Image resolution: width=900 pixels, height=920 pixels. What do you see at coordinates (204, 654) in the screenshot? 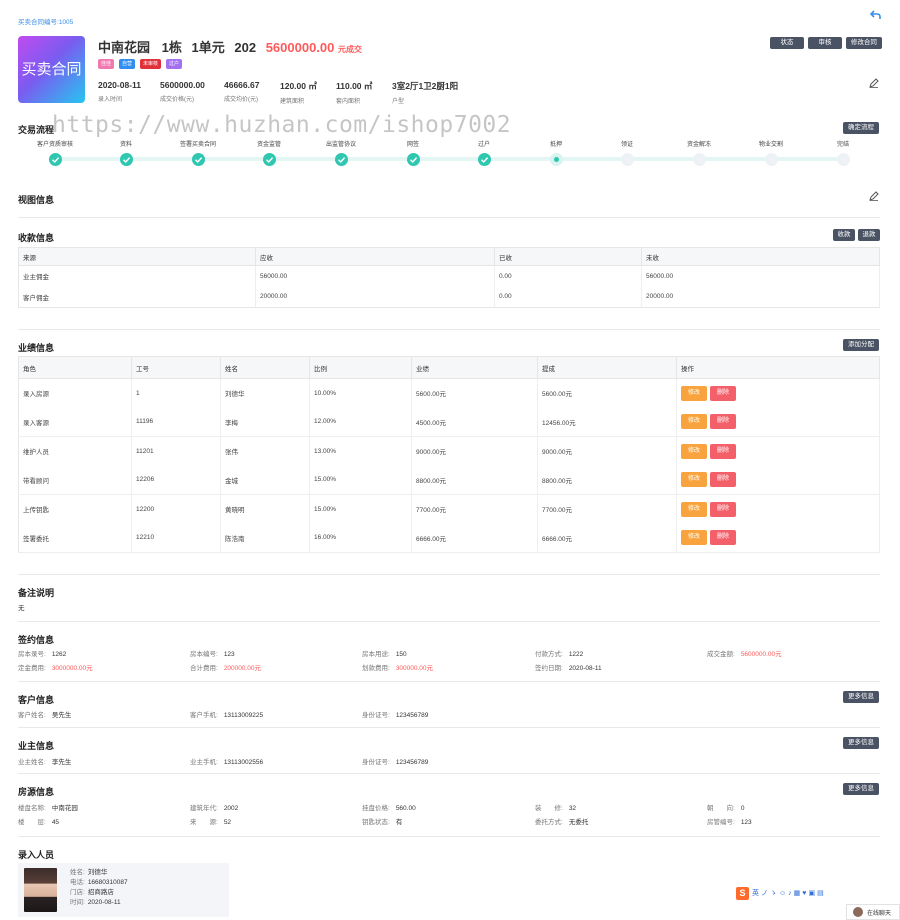
I see `field-label: 房本编号:` at bounding box center [204, 654].